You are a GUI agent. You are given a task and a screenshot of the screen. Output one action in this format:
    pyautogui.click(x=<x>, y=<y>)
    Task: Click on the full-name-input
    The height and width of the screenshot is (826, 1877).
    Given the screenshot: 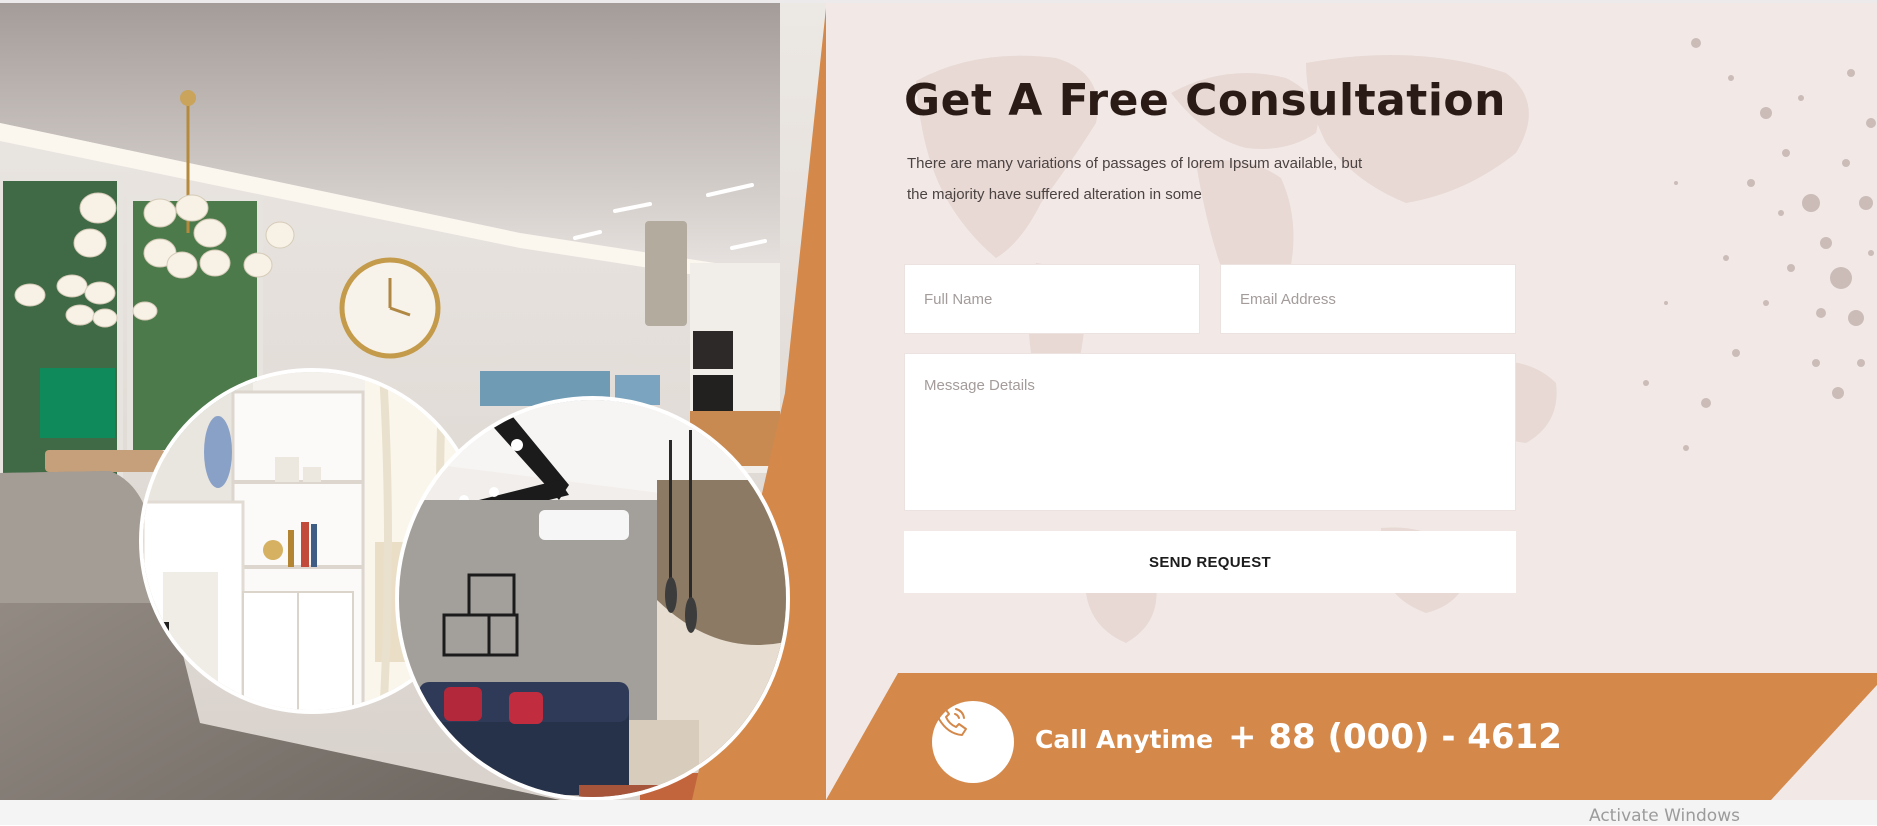 What is the action you would take?
    pyautogui.click(x=1052, y=299)
    